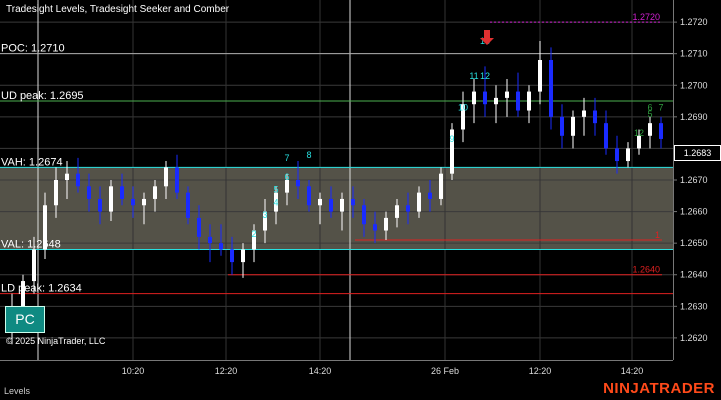 Image resolution: width=721 pixels, height=400 pixels. I want to click on level-label: 1.2720, so click(646, 17).